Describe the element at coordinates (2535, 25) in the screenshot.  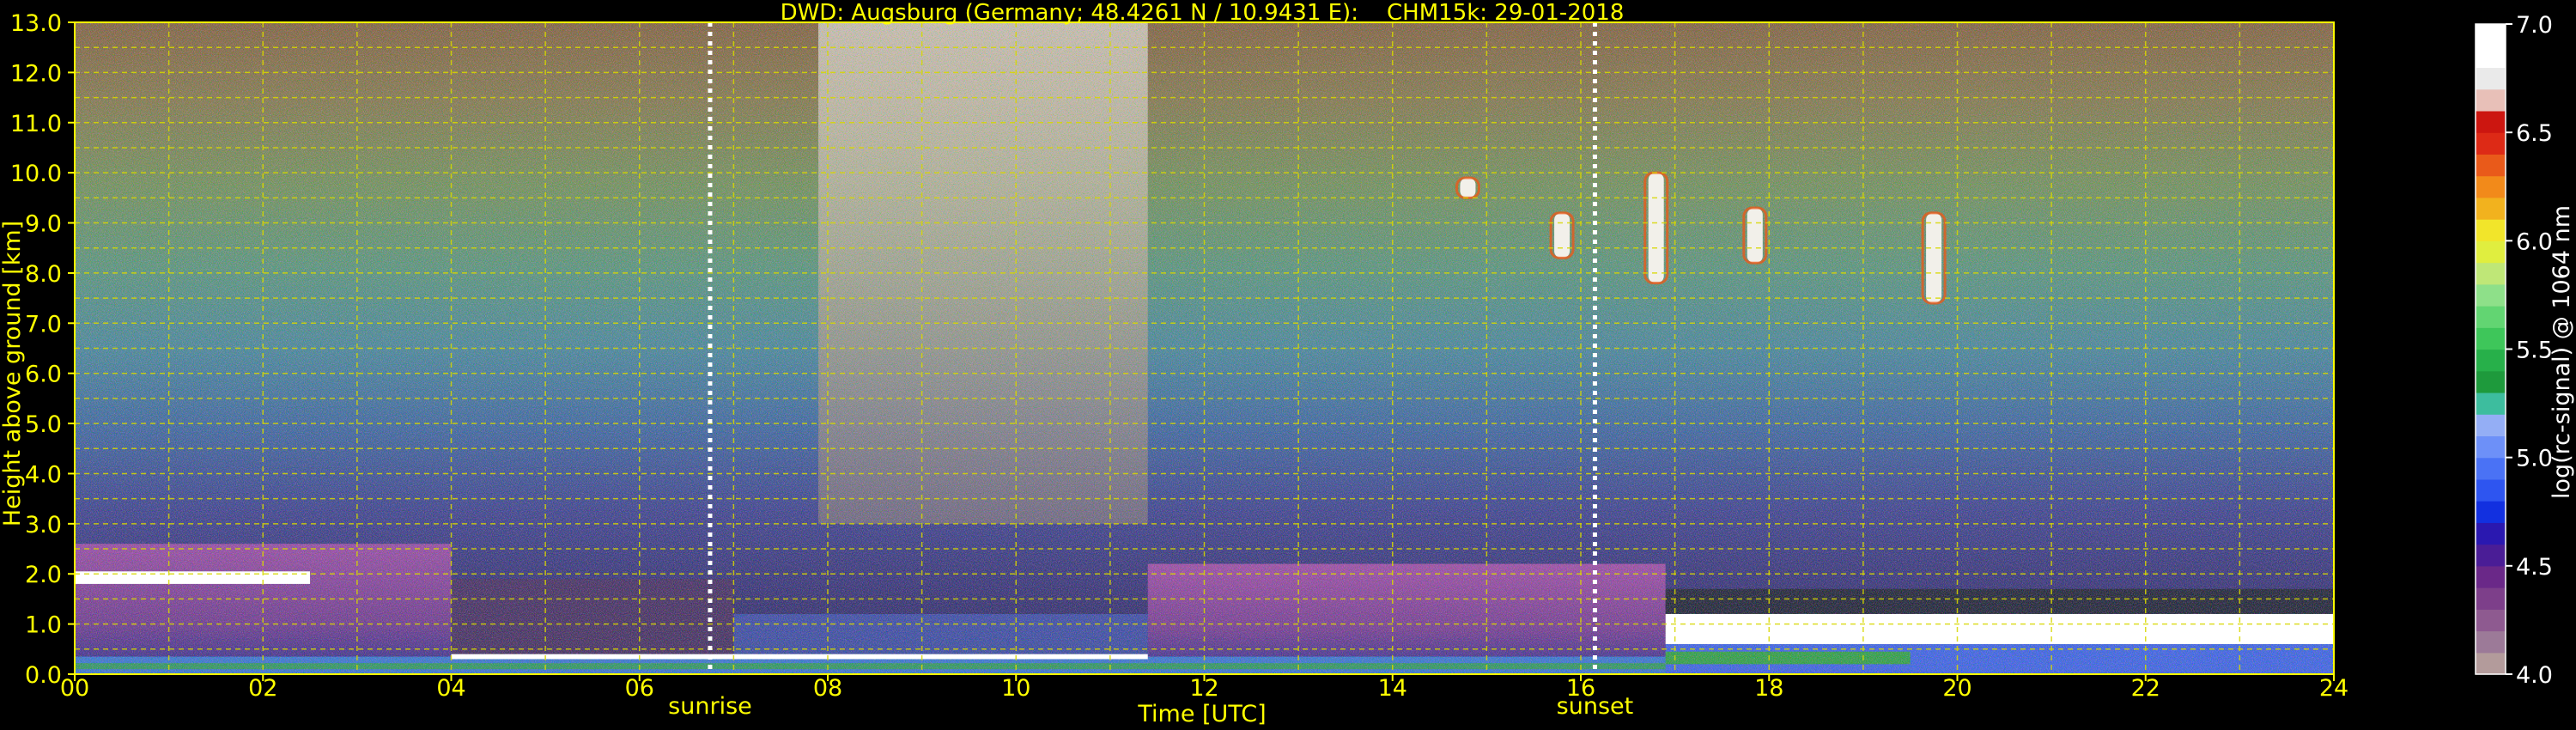
I see `colorbar-tick-label: 7.0` at that location.